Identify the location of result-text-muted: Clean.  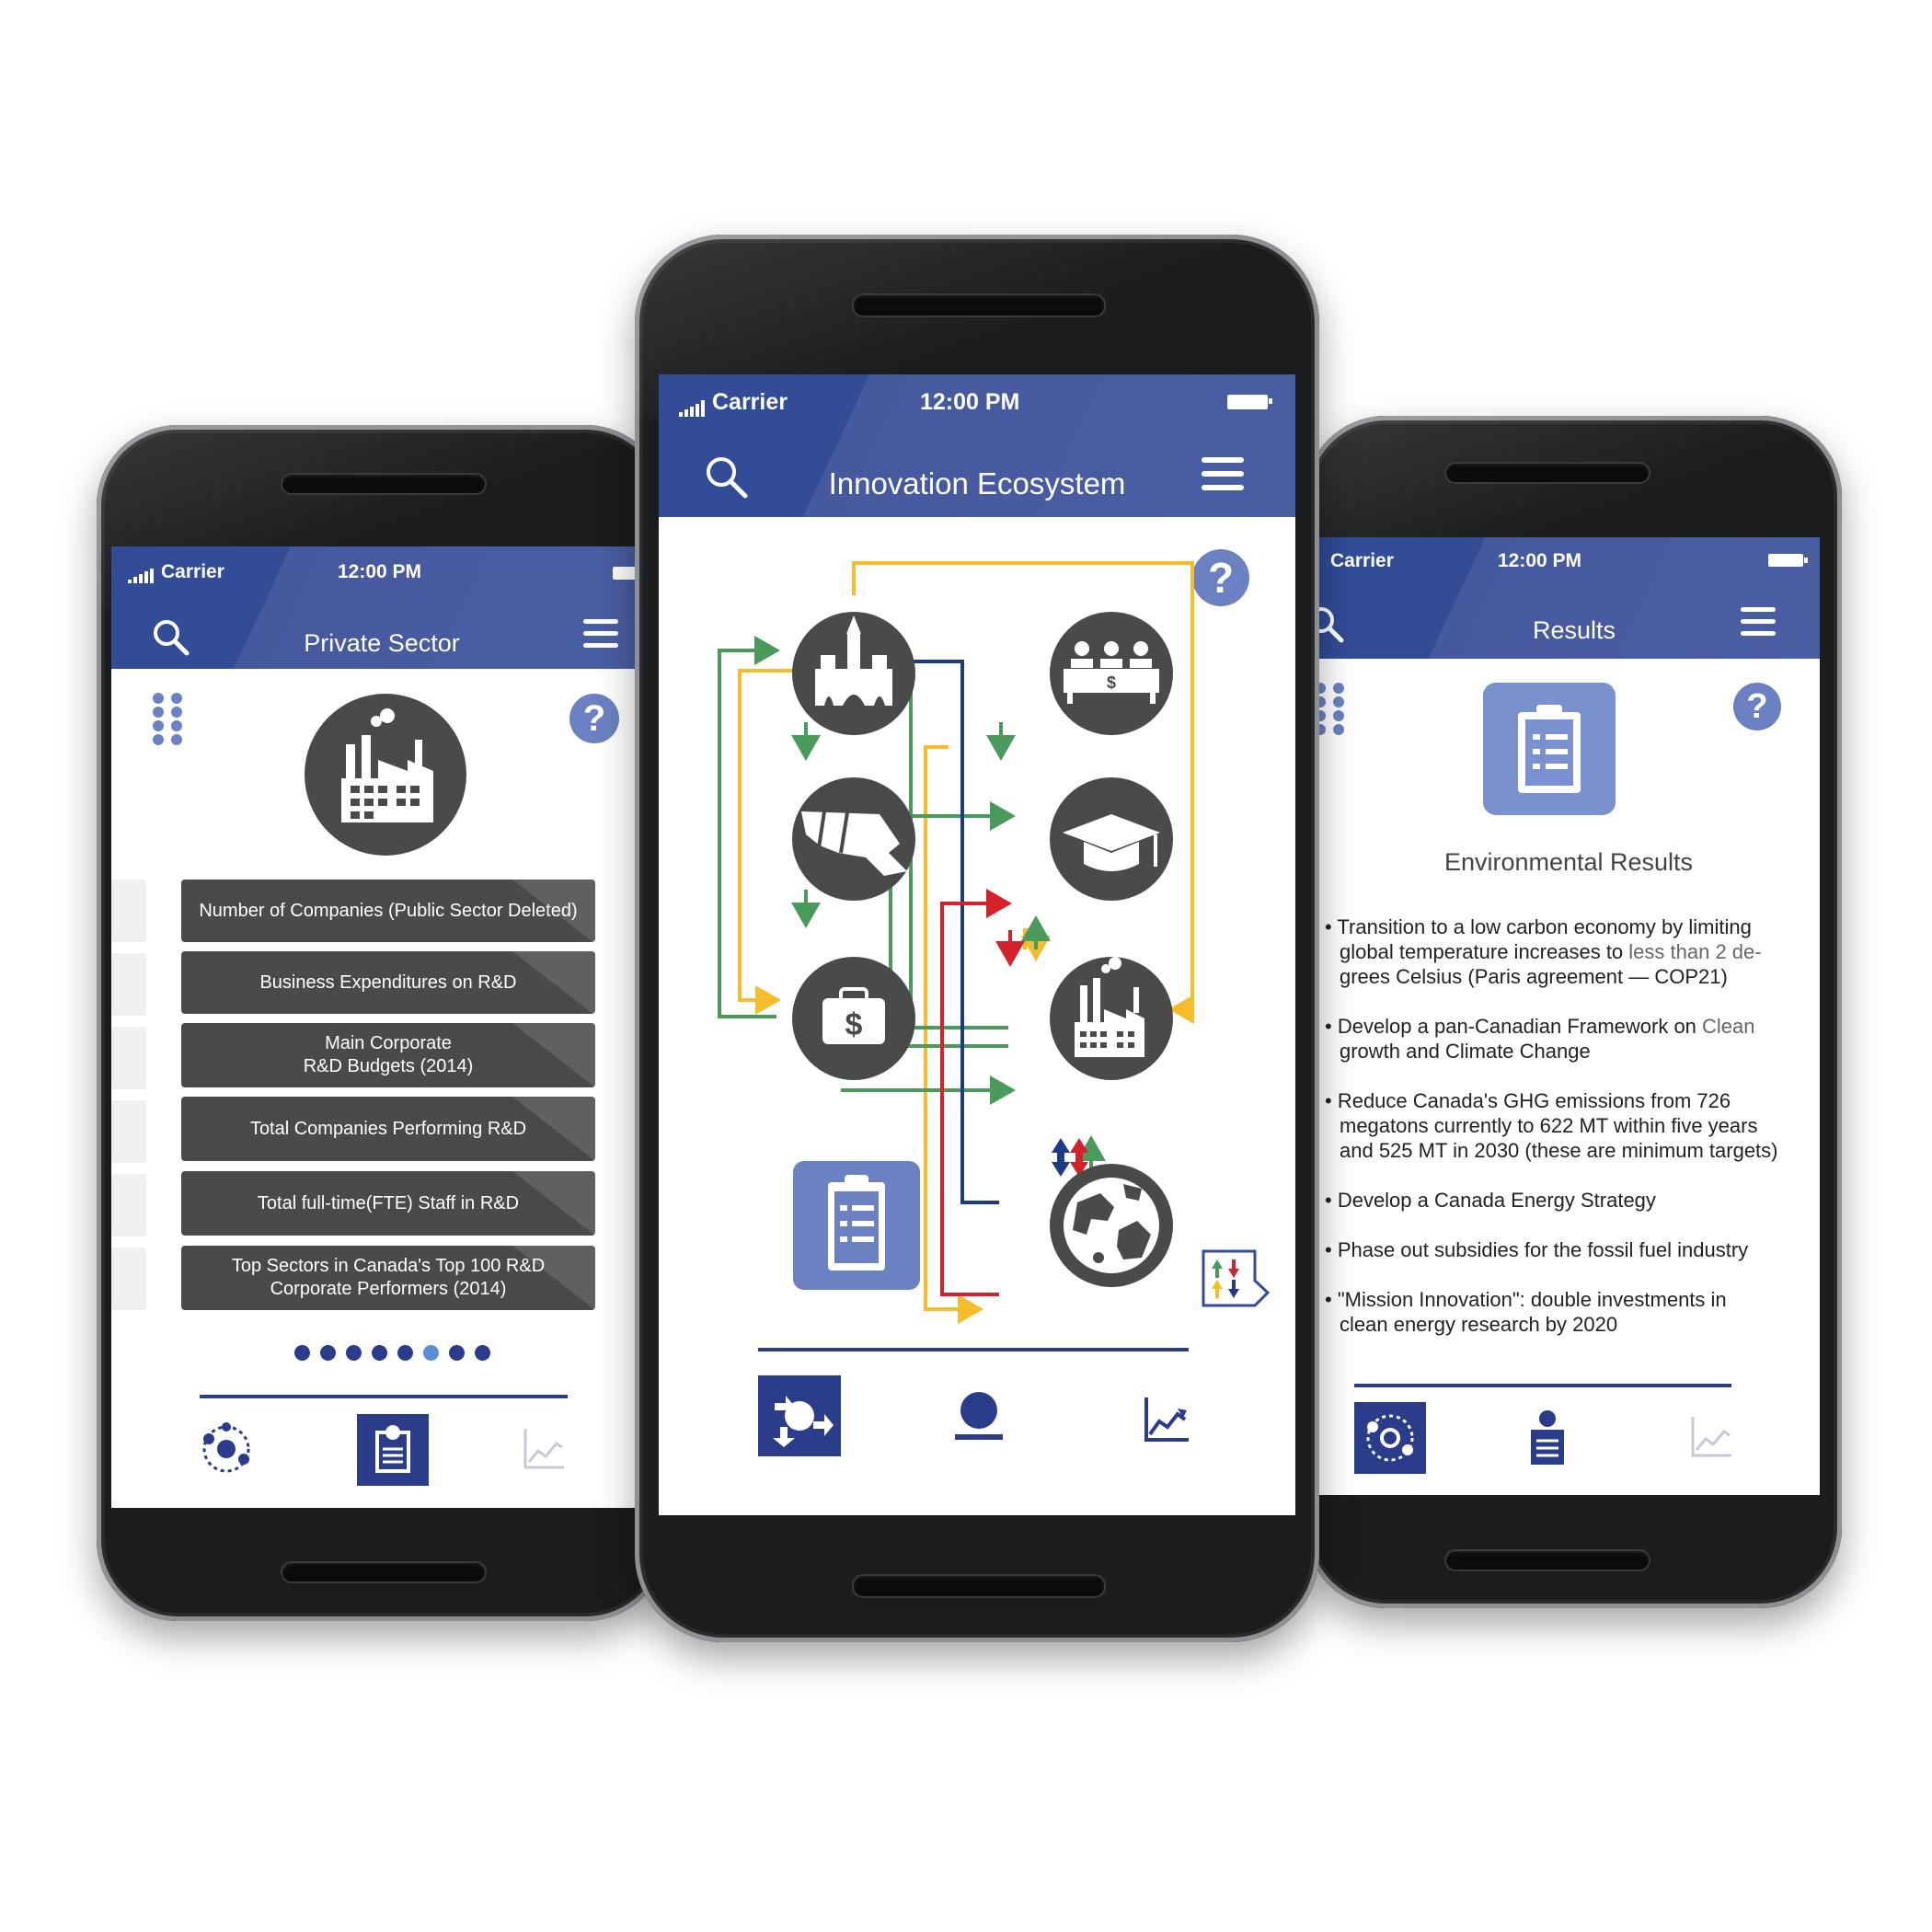
(1728, 1026).